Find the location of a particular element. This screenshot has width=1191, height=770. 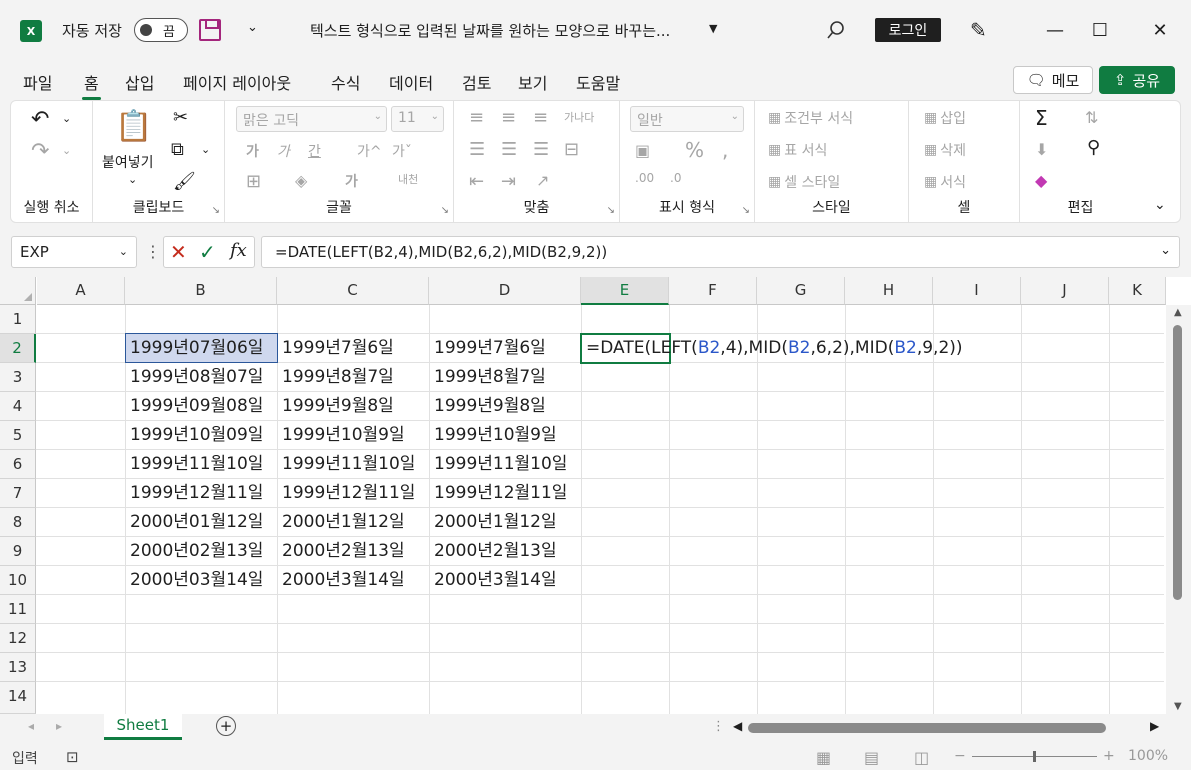

zoom-slider-knob is located at coordinates (1034, 756).